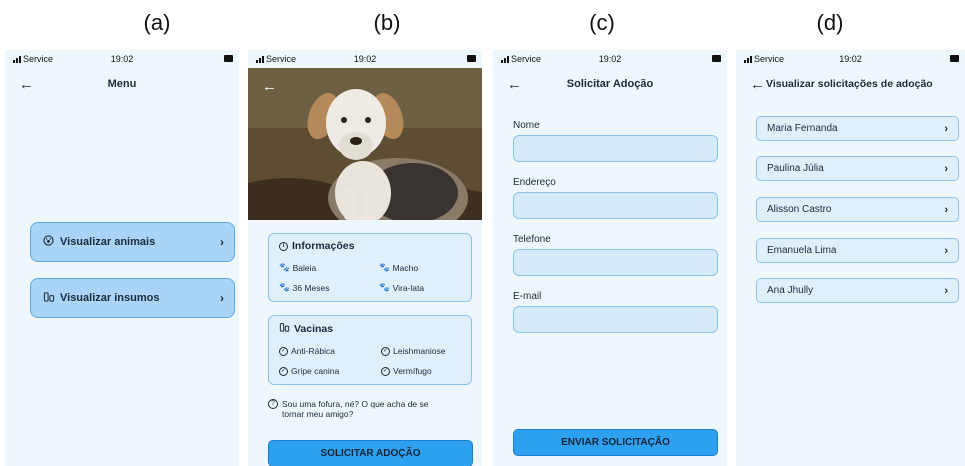  I want to click on animal-breed-value: Vira-lata, so click(408, 287).